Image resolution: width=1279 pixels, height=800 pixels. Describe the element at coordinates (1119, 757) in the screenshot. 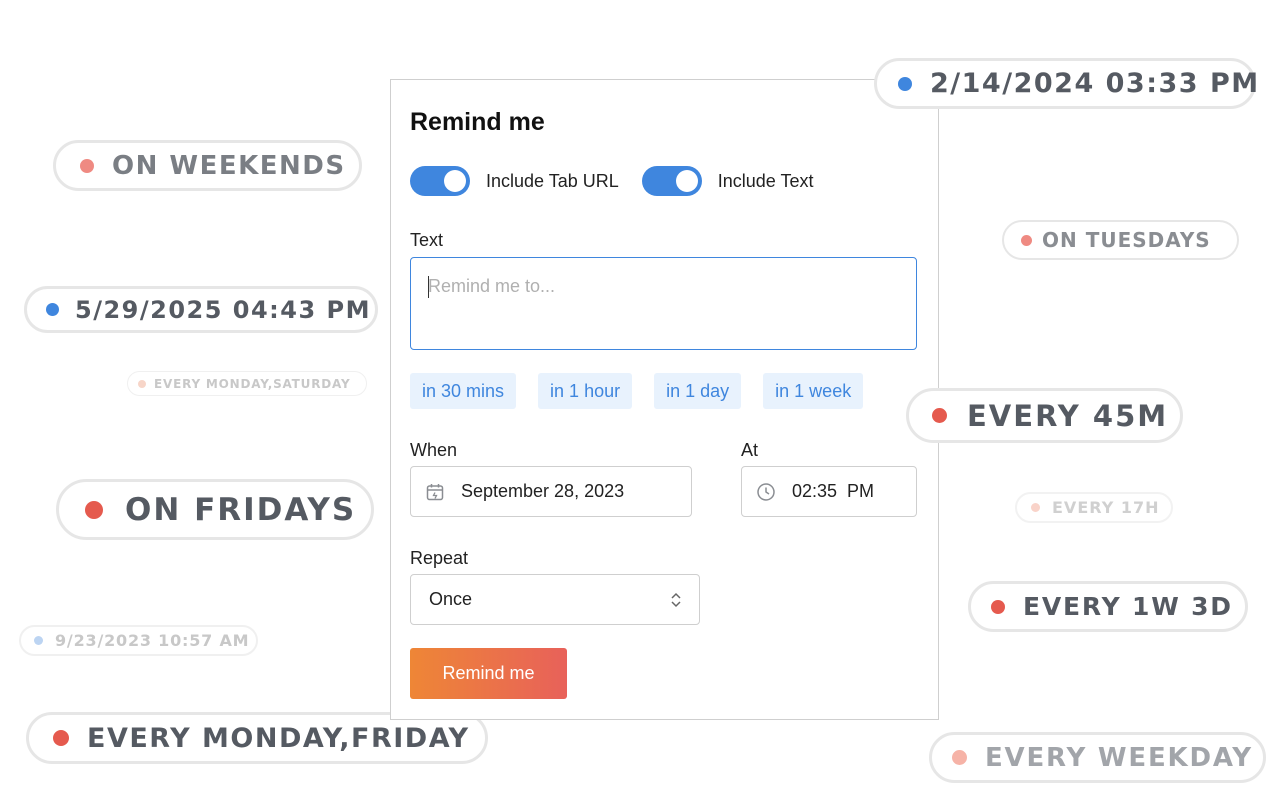

I see `pill-label: EVERY WEEKDAY` at that location.